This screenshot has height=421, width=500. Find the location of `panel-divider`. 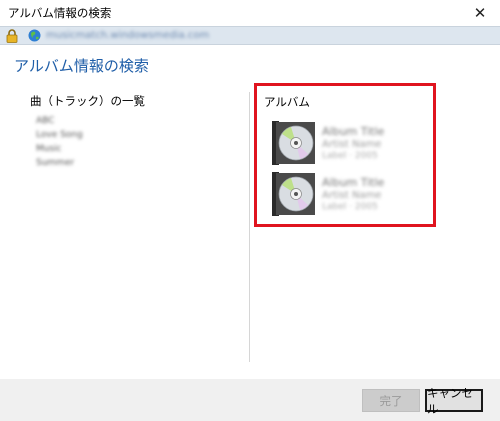

panel-divider is located at coordinates (249, 227).